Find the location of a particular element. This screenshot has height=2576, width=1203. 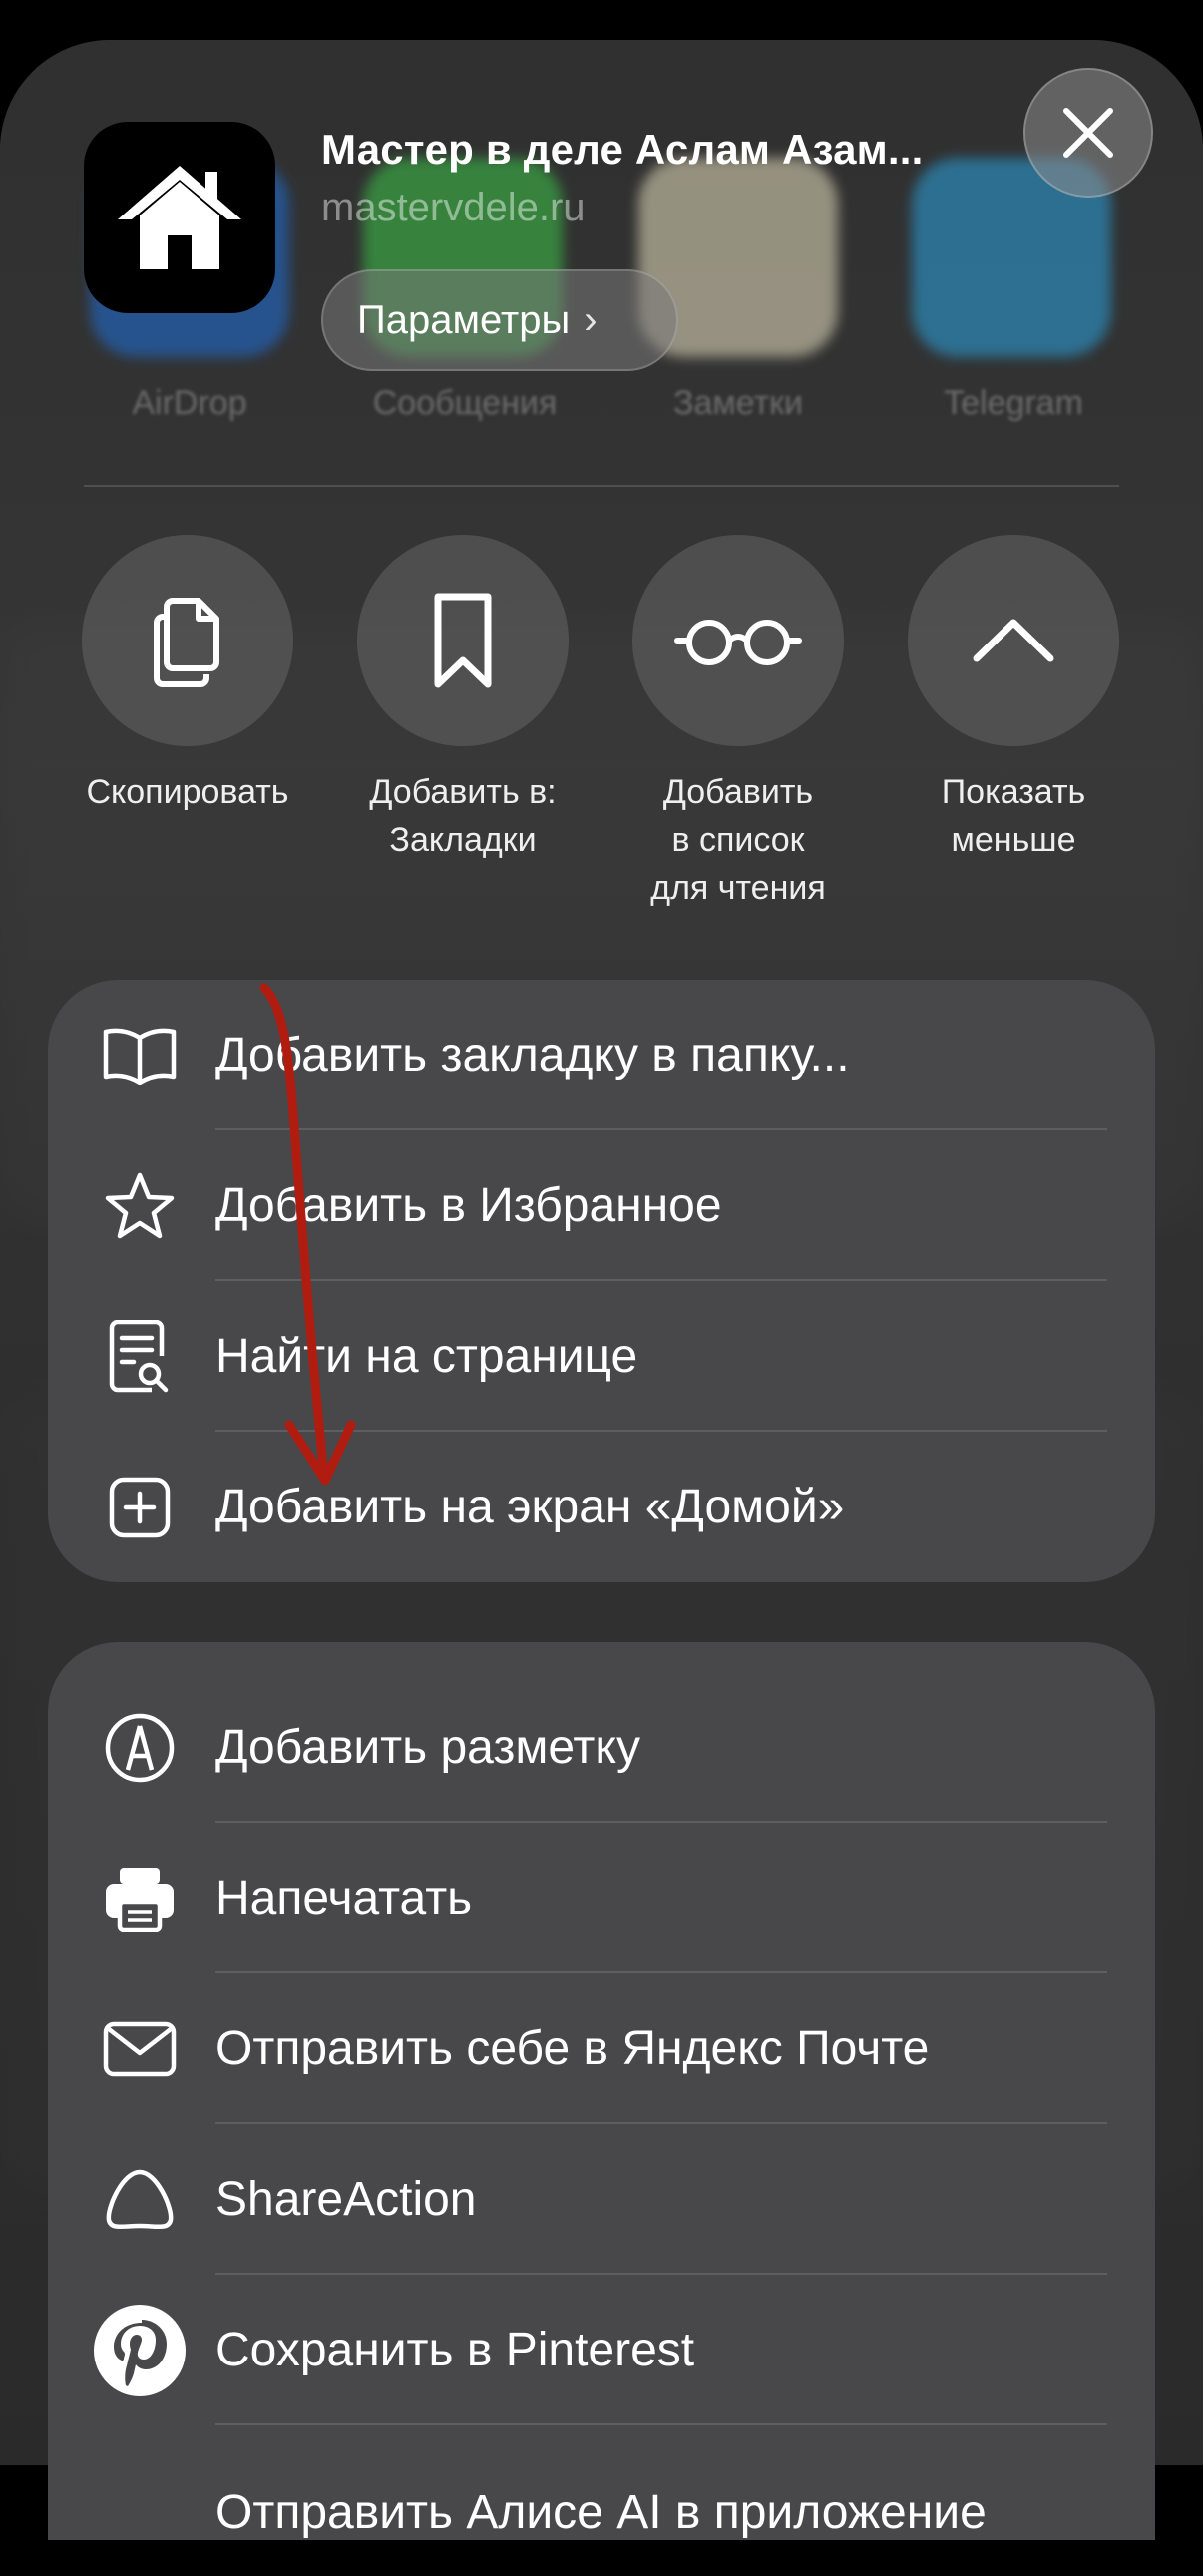

menu-item-label: Добавить на экран «Домой» is located at coordinates (530, 1507).